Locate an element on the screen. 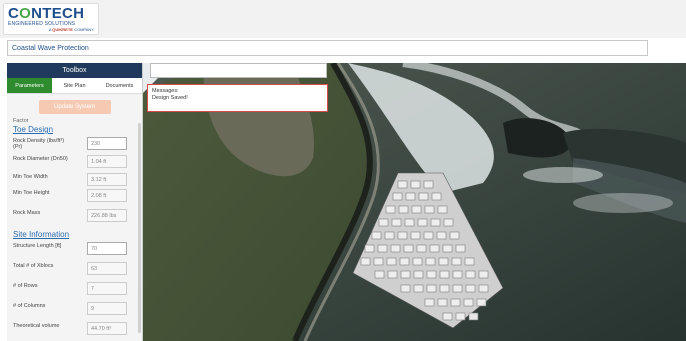  field-label: Theoretical volume is located at coordinates (36, 326).